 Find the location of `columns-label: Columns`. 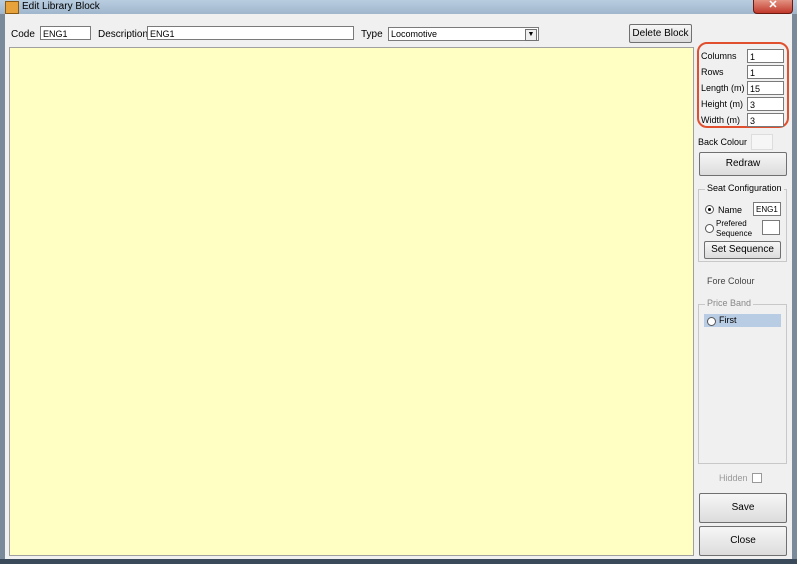

columns-label: Columns is located at coordinates (719, 56).